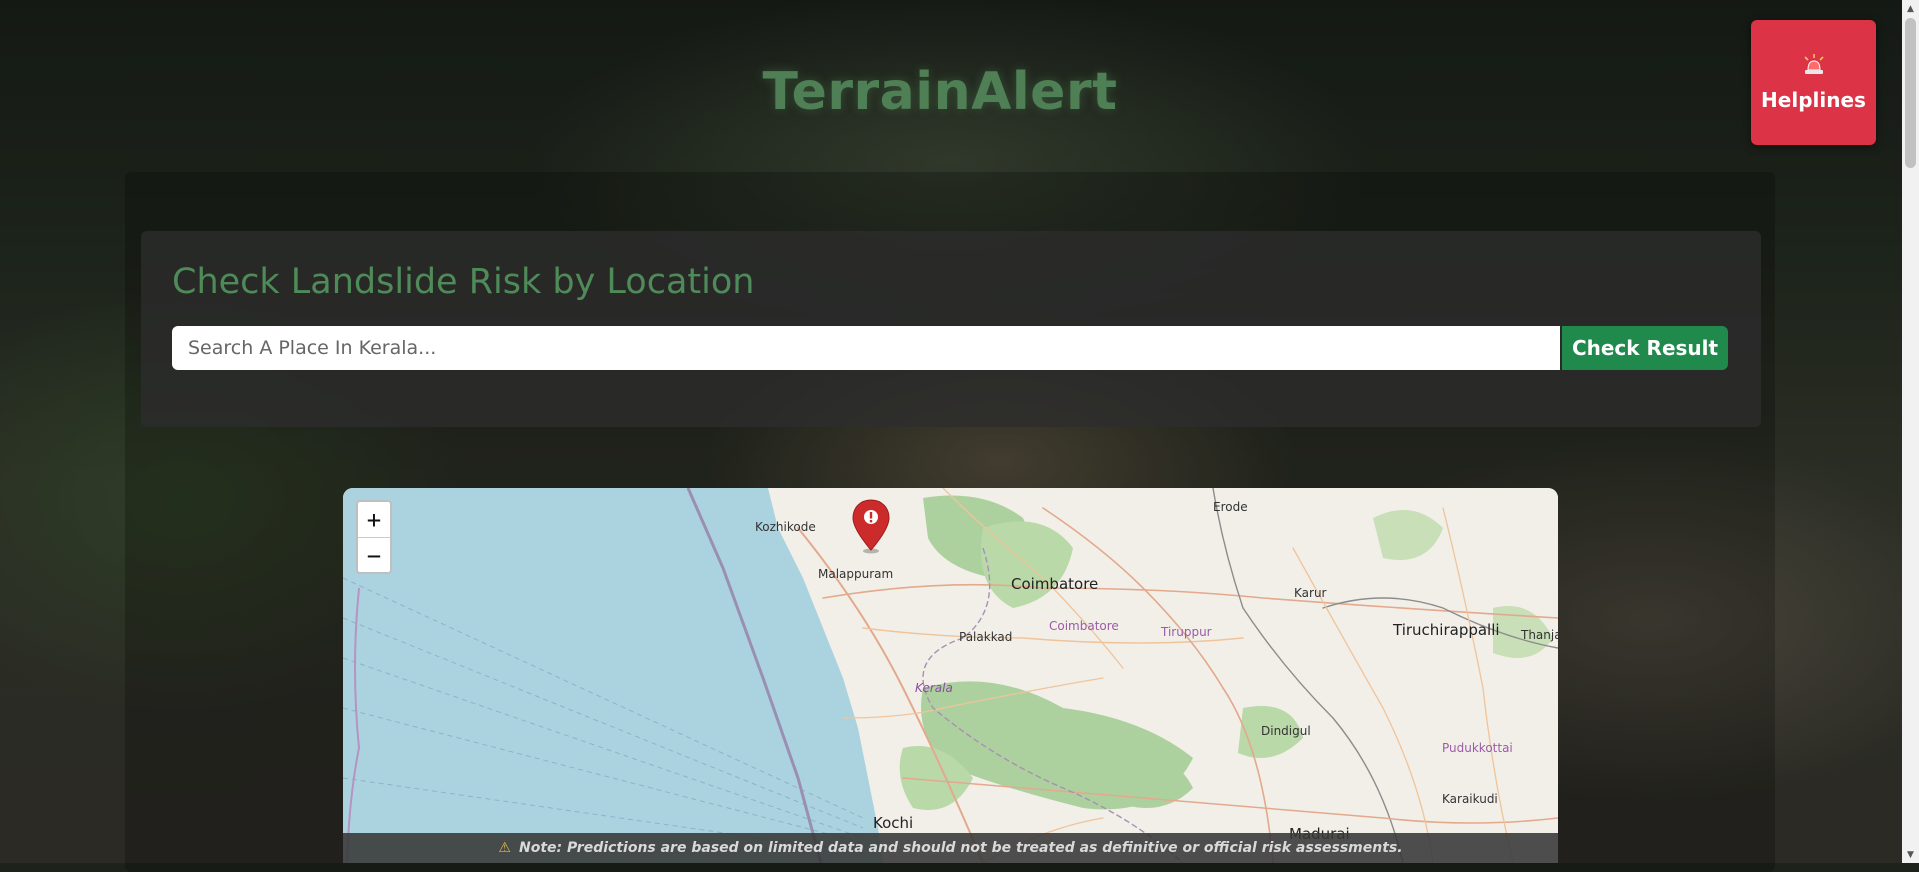  What do you see at coordinates (1814, 66) in the screenshot?
I see `siren-icon` at bounding box center [1814, 66].